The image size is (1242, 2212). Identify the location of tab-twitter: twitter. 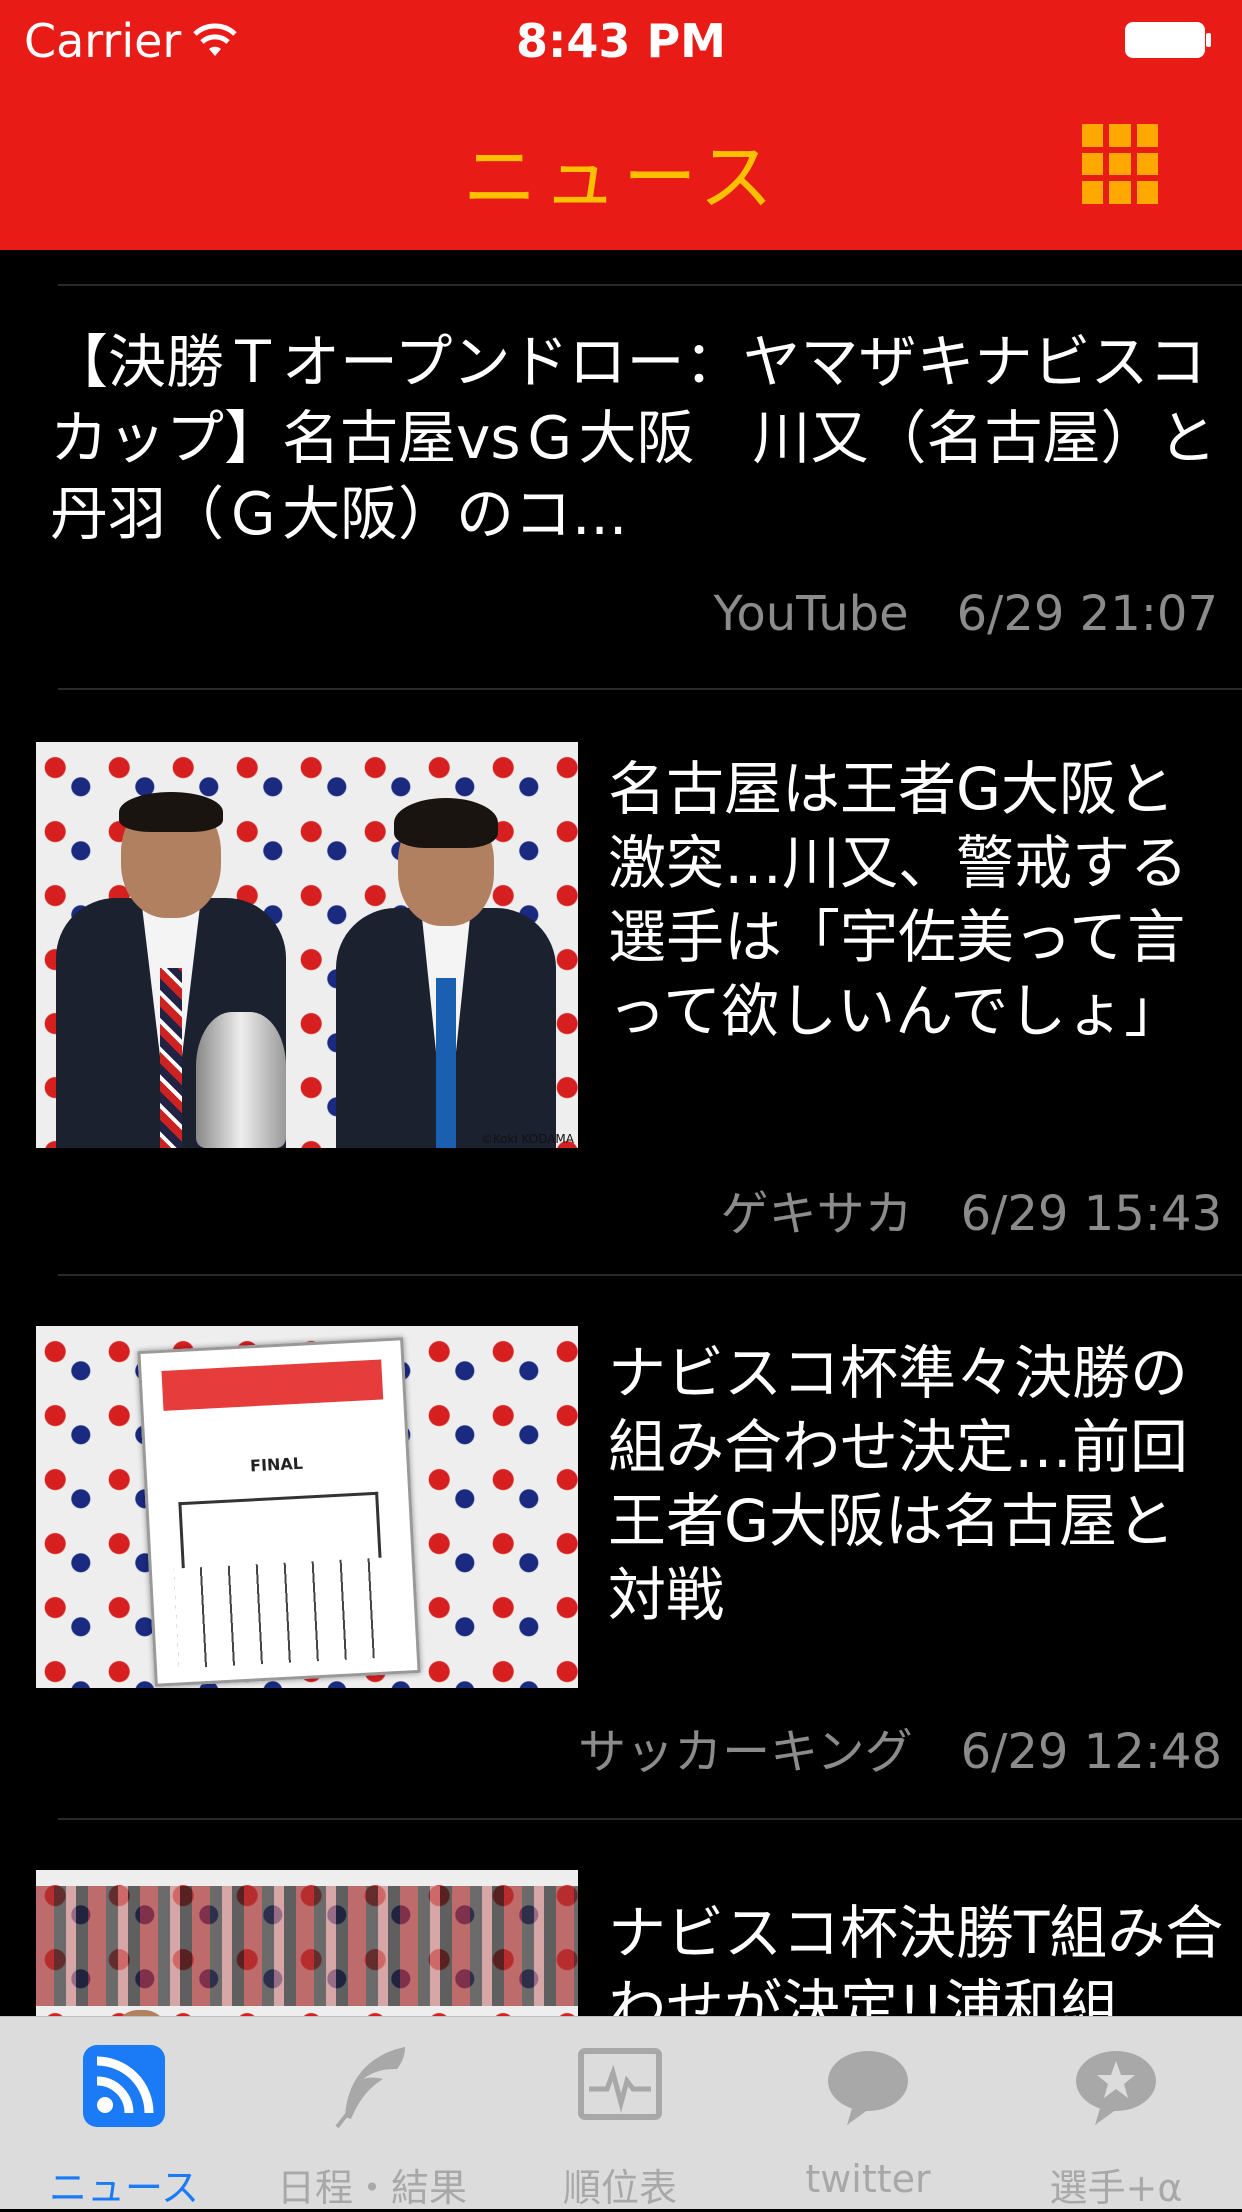
(868, 2113).